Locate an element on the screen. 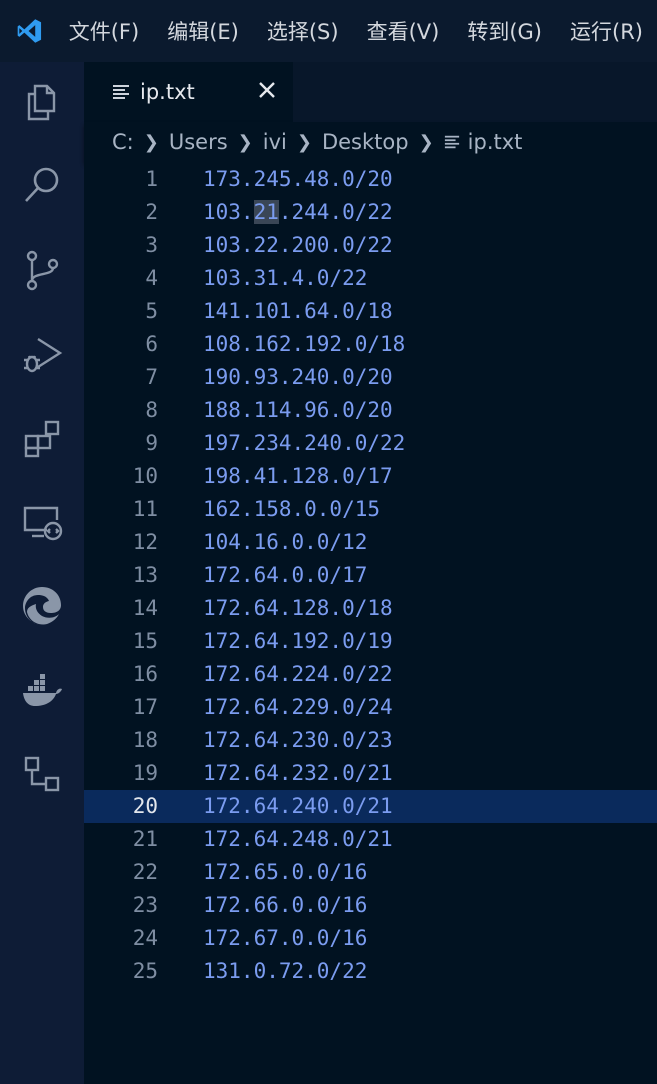 Image resolution: width=657 pixels, height=1084 pixels. extensions-icon is located at coordinates (42, 438).